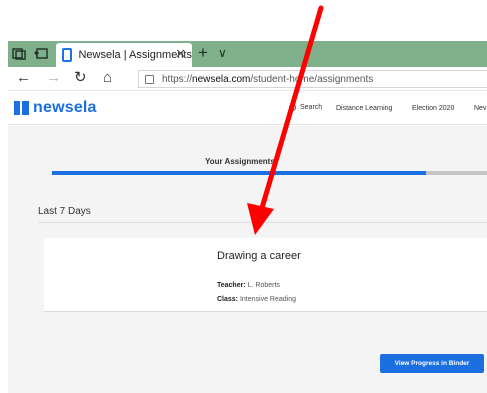 This screenshot has height=393, width=487. I want to click on teacher-row: Teacher: L. Roberts, so click(248, 285).